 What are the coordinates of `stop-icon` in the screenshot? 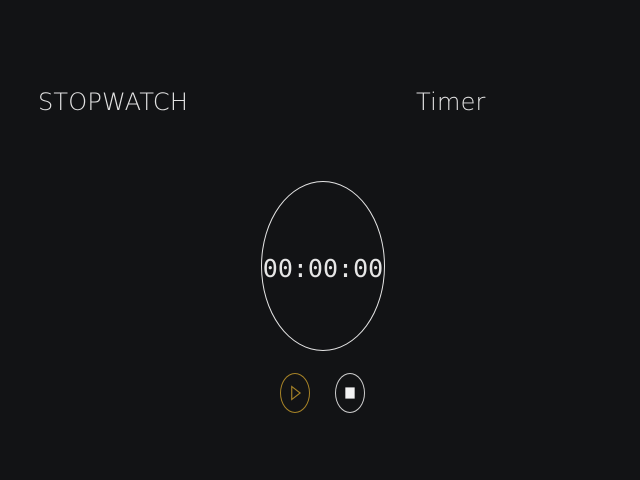 It's located at (350, 393).